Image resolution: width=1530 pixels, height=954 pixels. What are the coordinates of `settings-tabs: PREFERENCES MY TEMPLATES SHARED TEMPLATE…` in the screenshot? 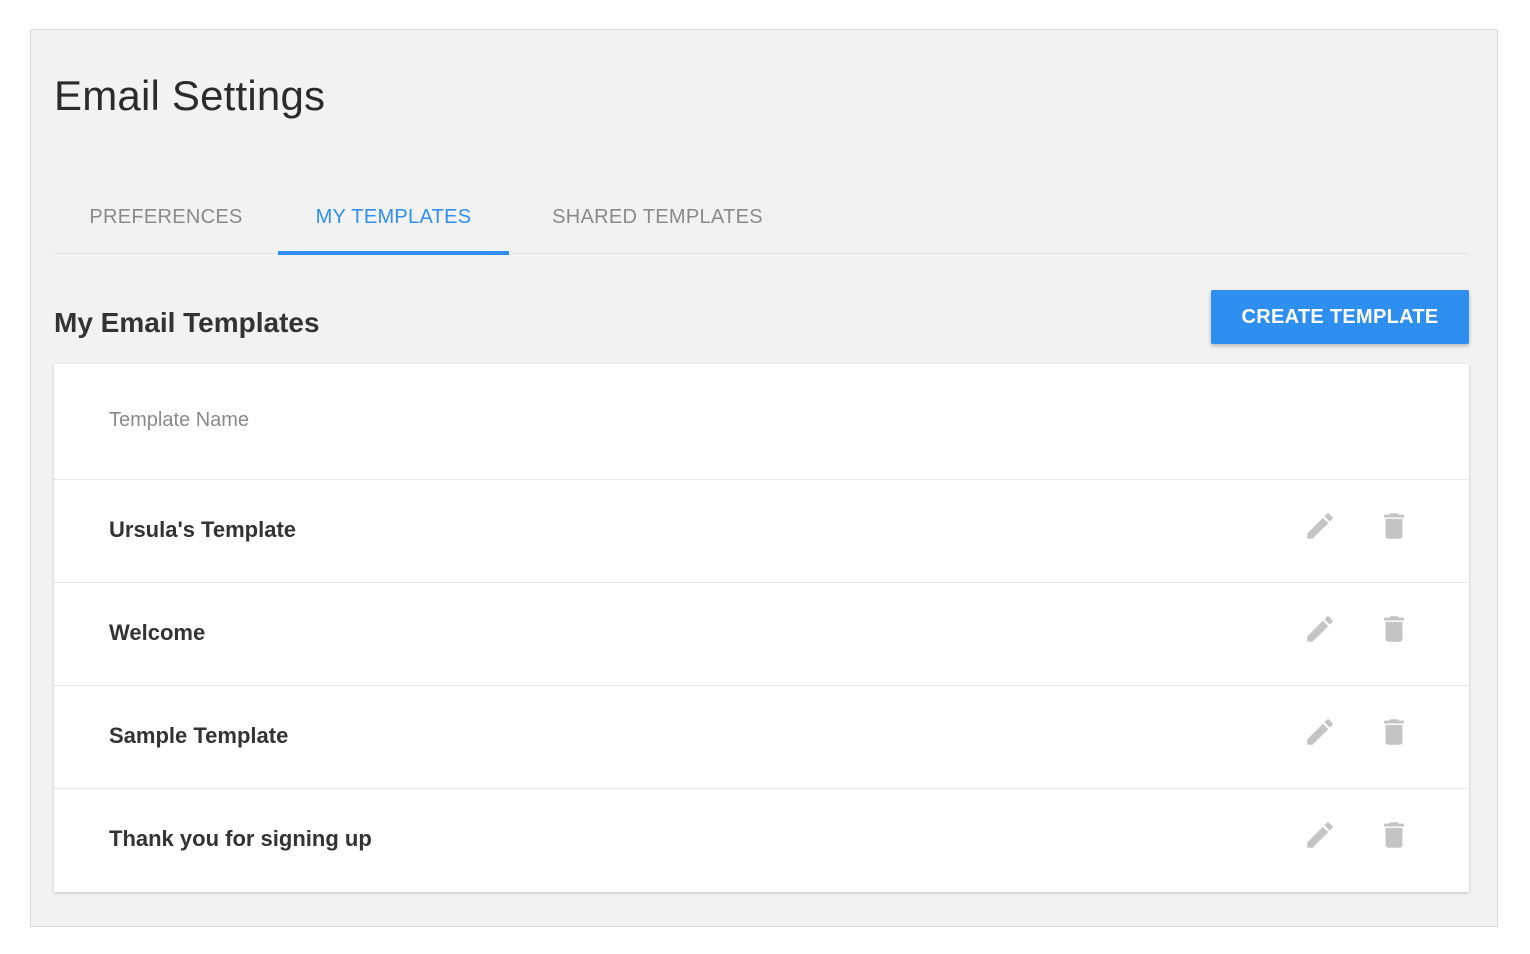 It's located at (761, 222).